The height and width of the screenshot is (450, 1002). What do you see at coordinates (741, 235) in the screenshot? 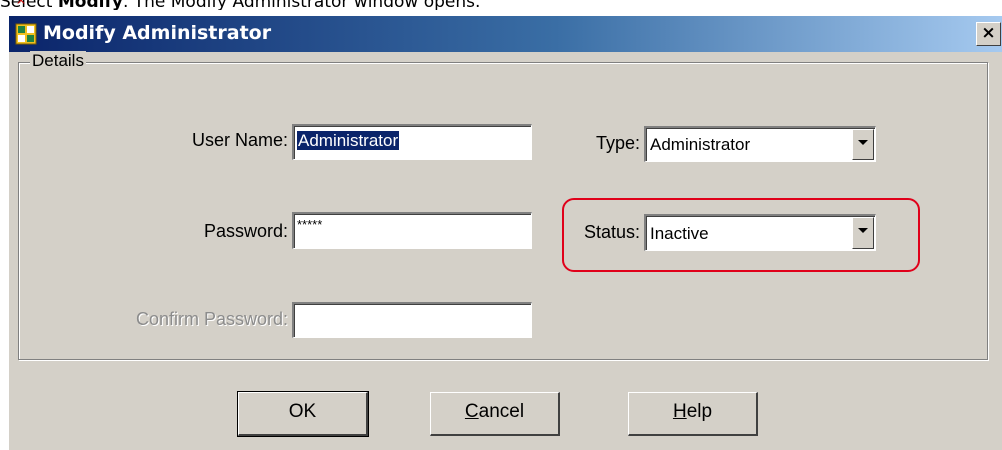
I see `status-highlight-annotation` at bounding box center [741, 235].